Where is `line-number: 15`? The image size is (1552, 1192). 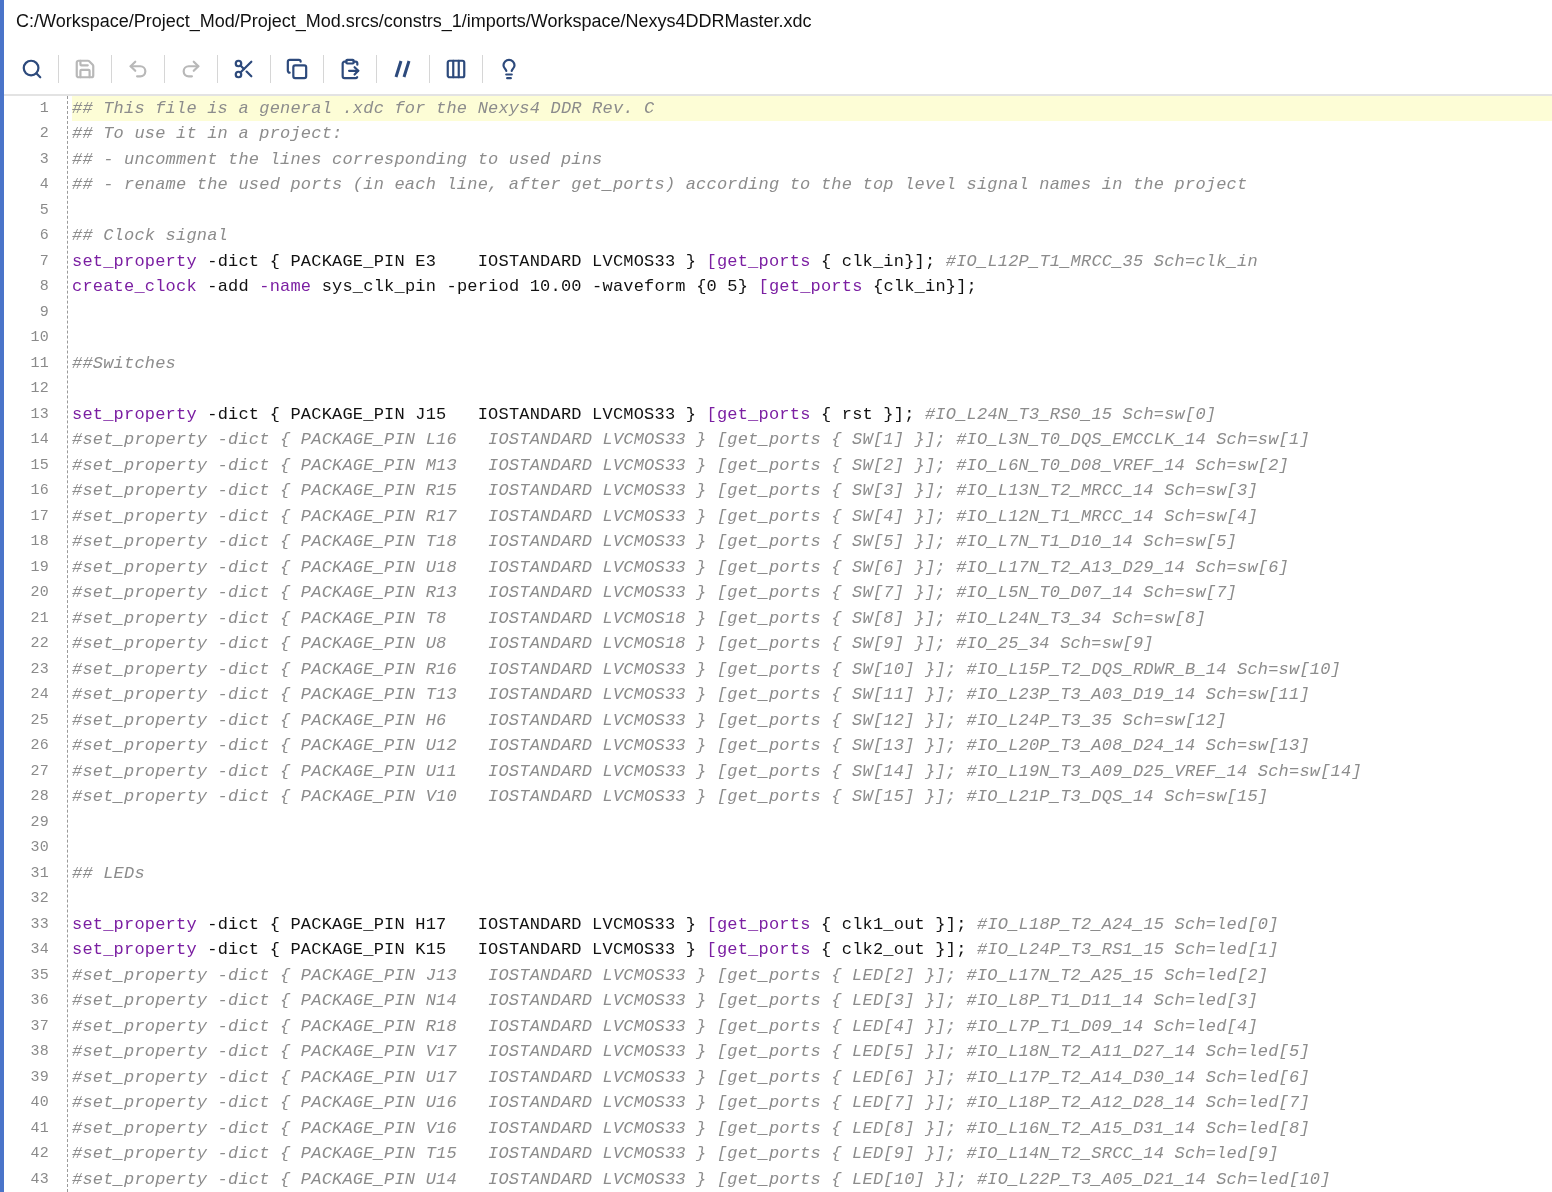 line-number: 15 is located at coordinates (39, 465).